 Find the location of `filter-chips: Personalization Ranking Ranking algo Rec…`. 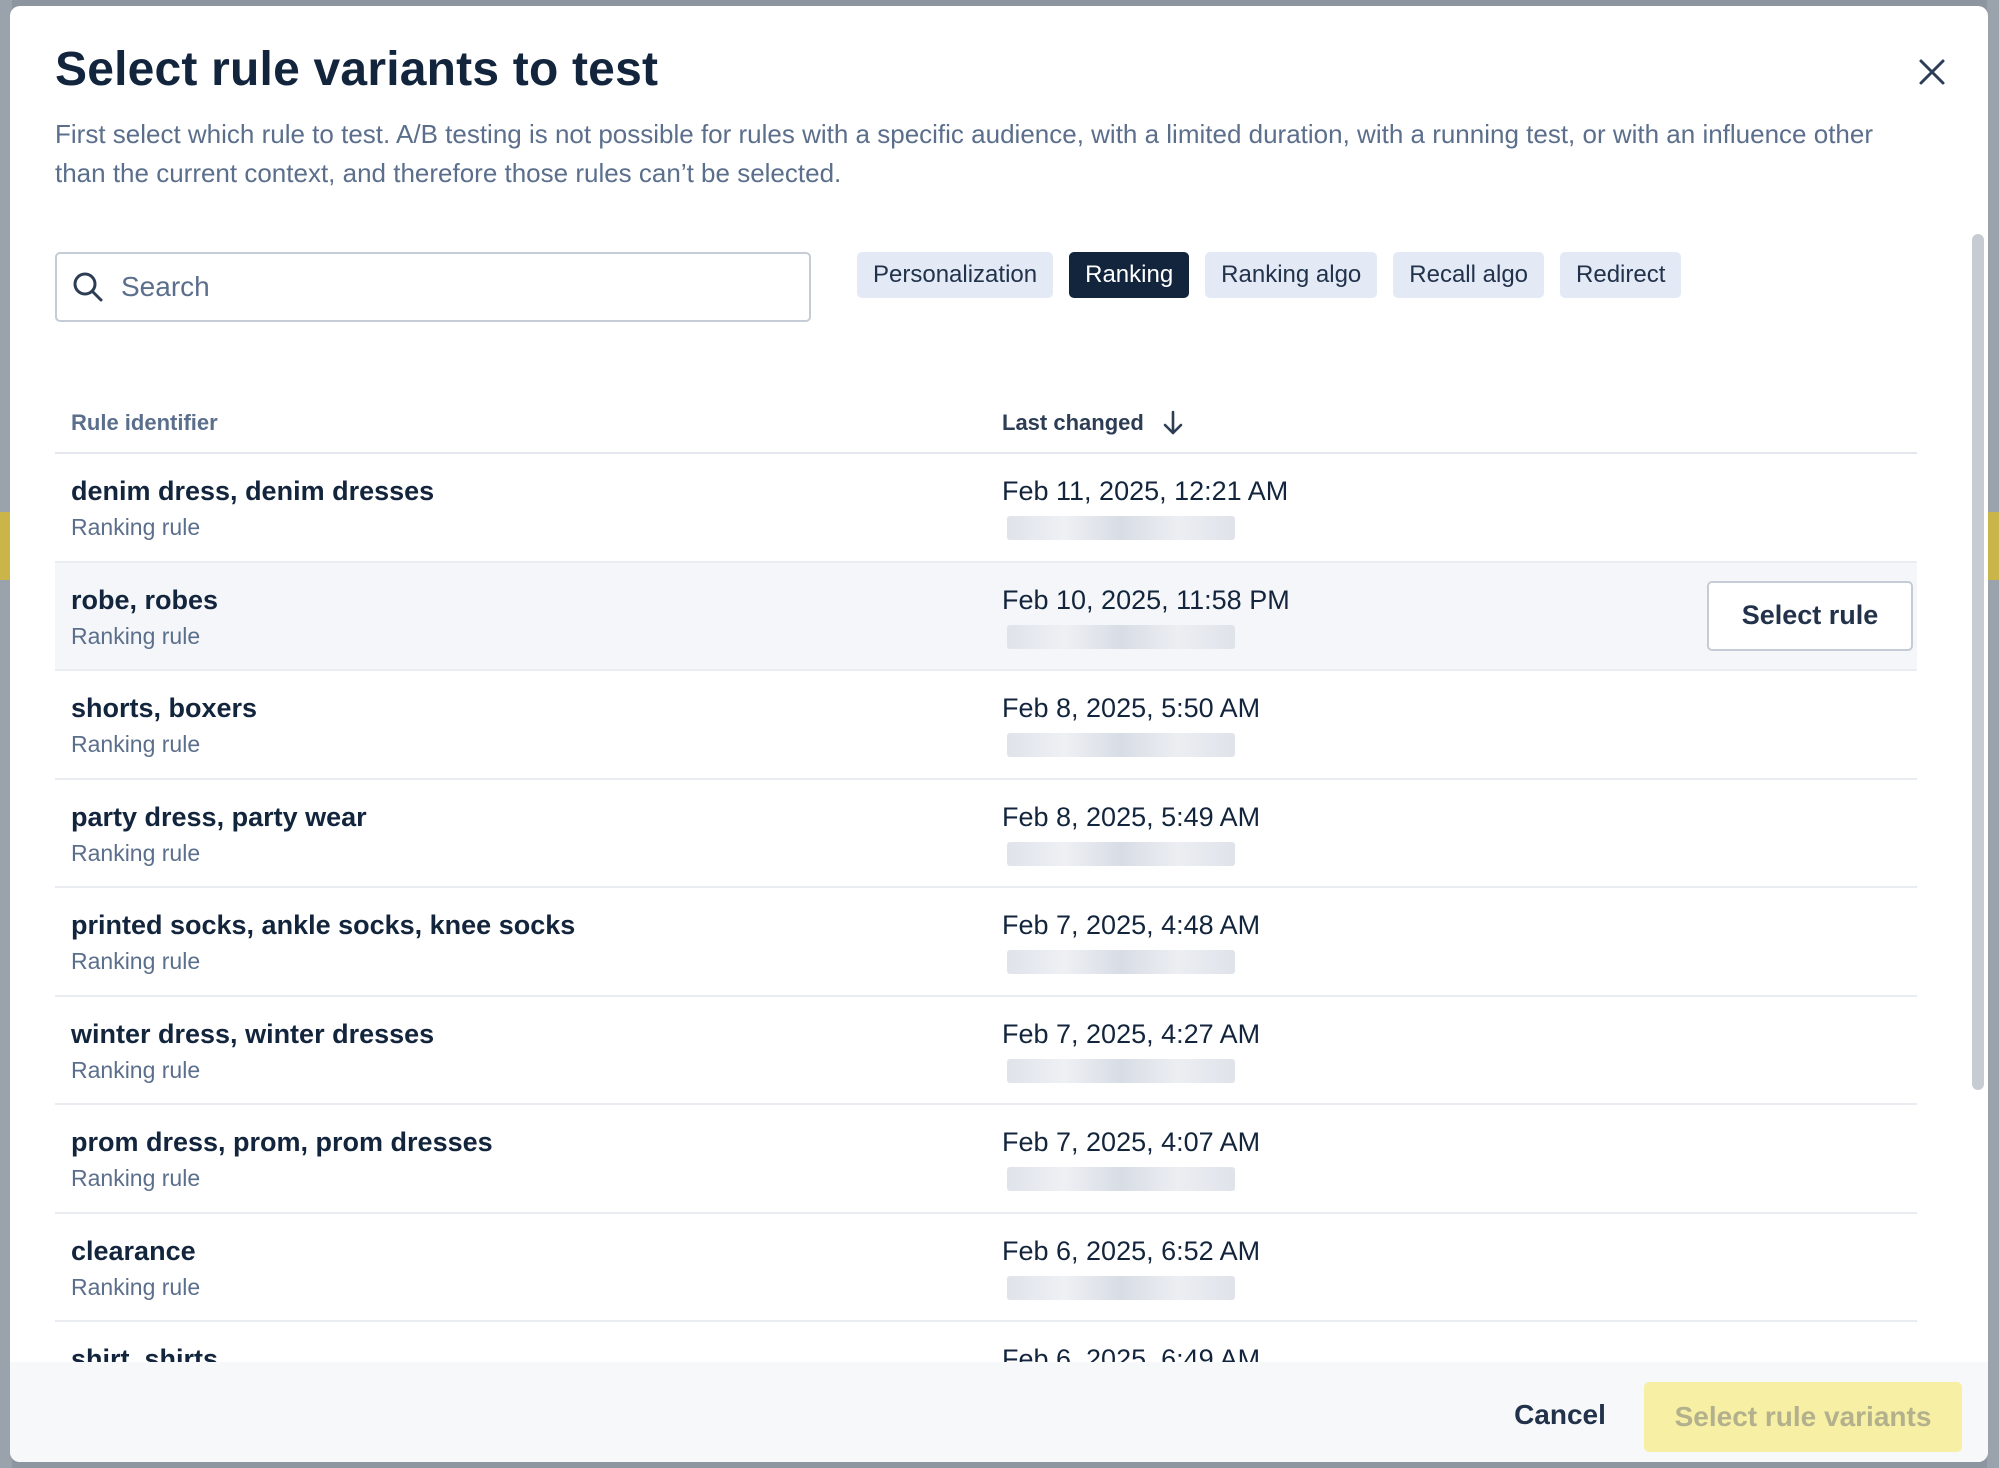

filter-chips: Personalization Ranking Ranking algo Rec… is located at coordinates (1269, 275).